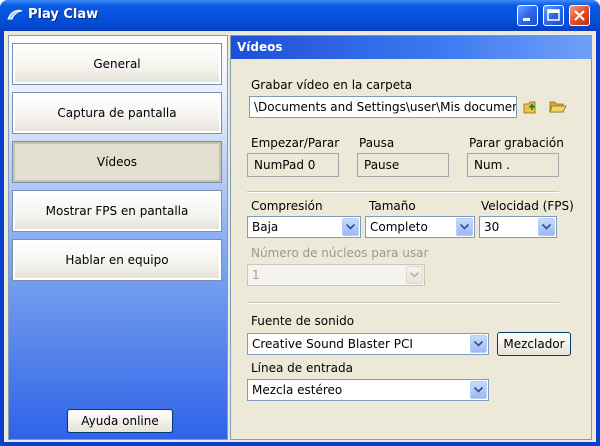 The image size is (600, 446). Describe the element at coordinates (117, 211) in the screenshot. I see `sidebar-item-fps-overlay: Mostrar FPS en pantalla` at that location.